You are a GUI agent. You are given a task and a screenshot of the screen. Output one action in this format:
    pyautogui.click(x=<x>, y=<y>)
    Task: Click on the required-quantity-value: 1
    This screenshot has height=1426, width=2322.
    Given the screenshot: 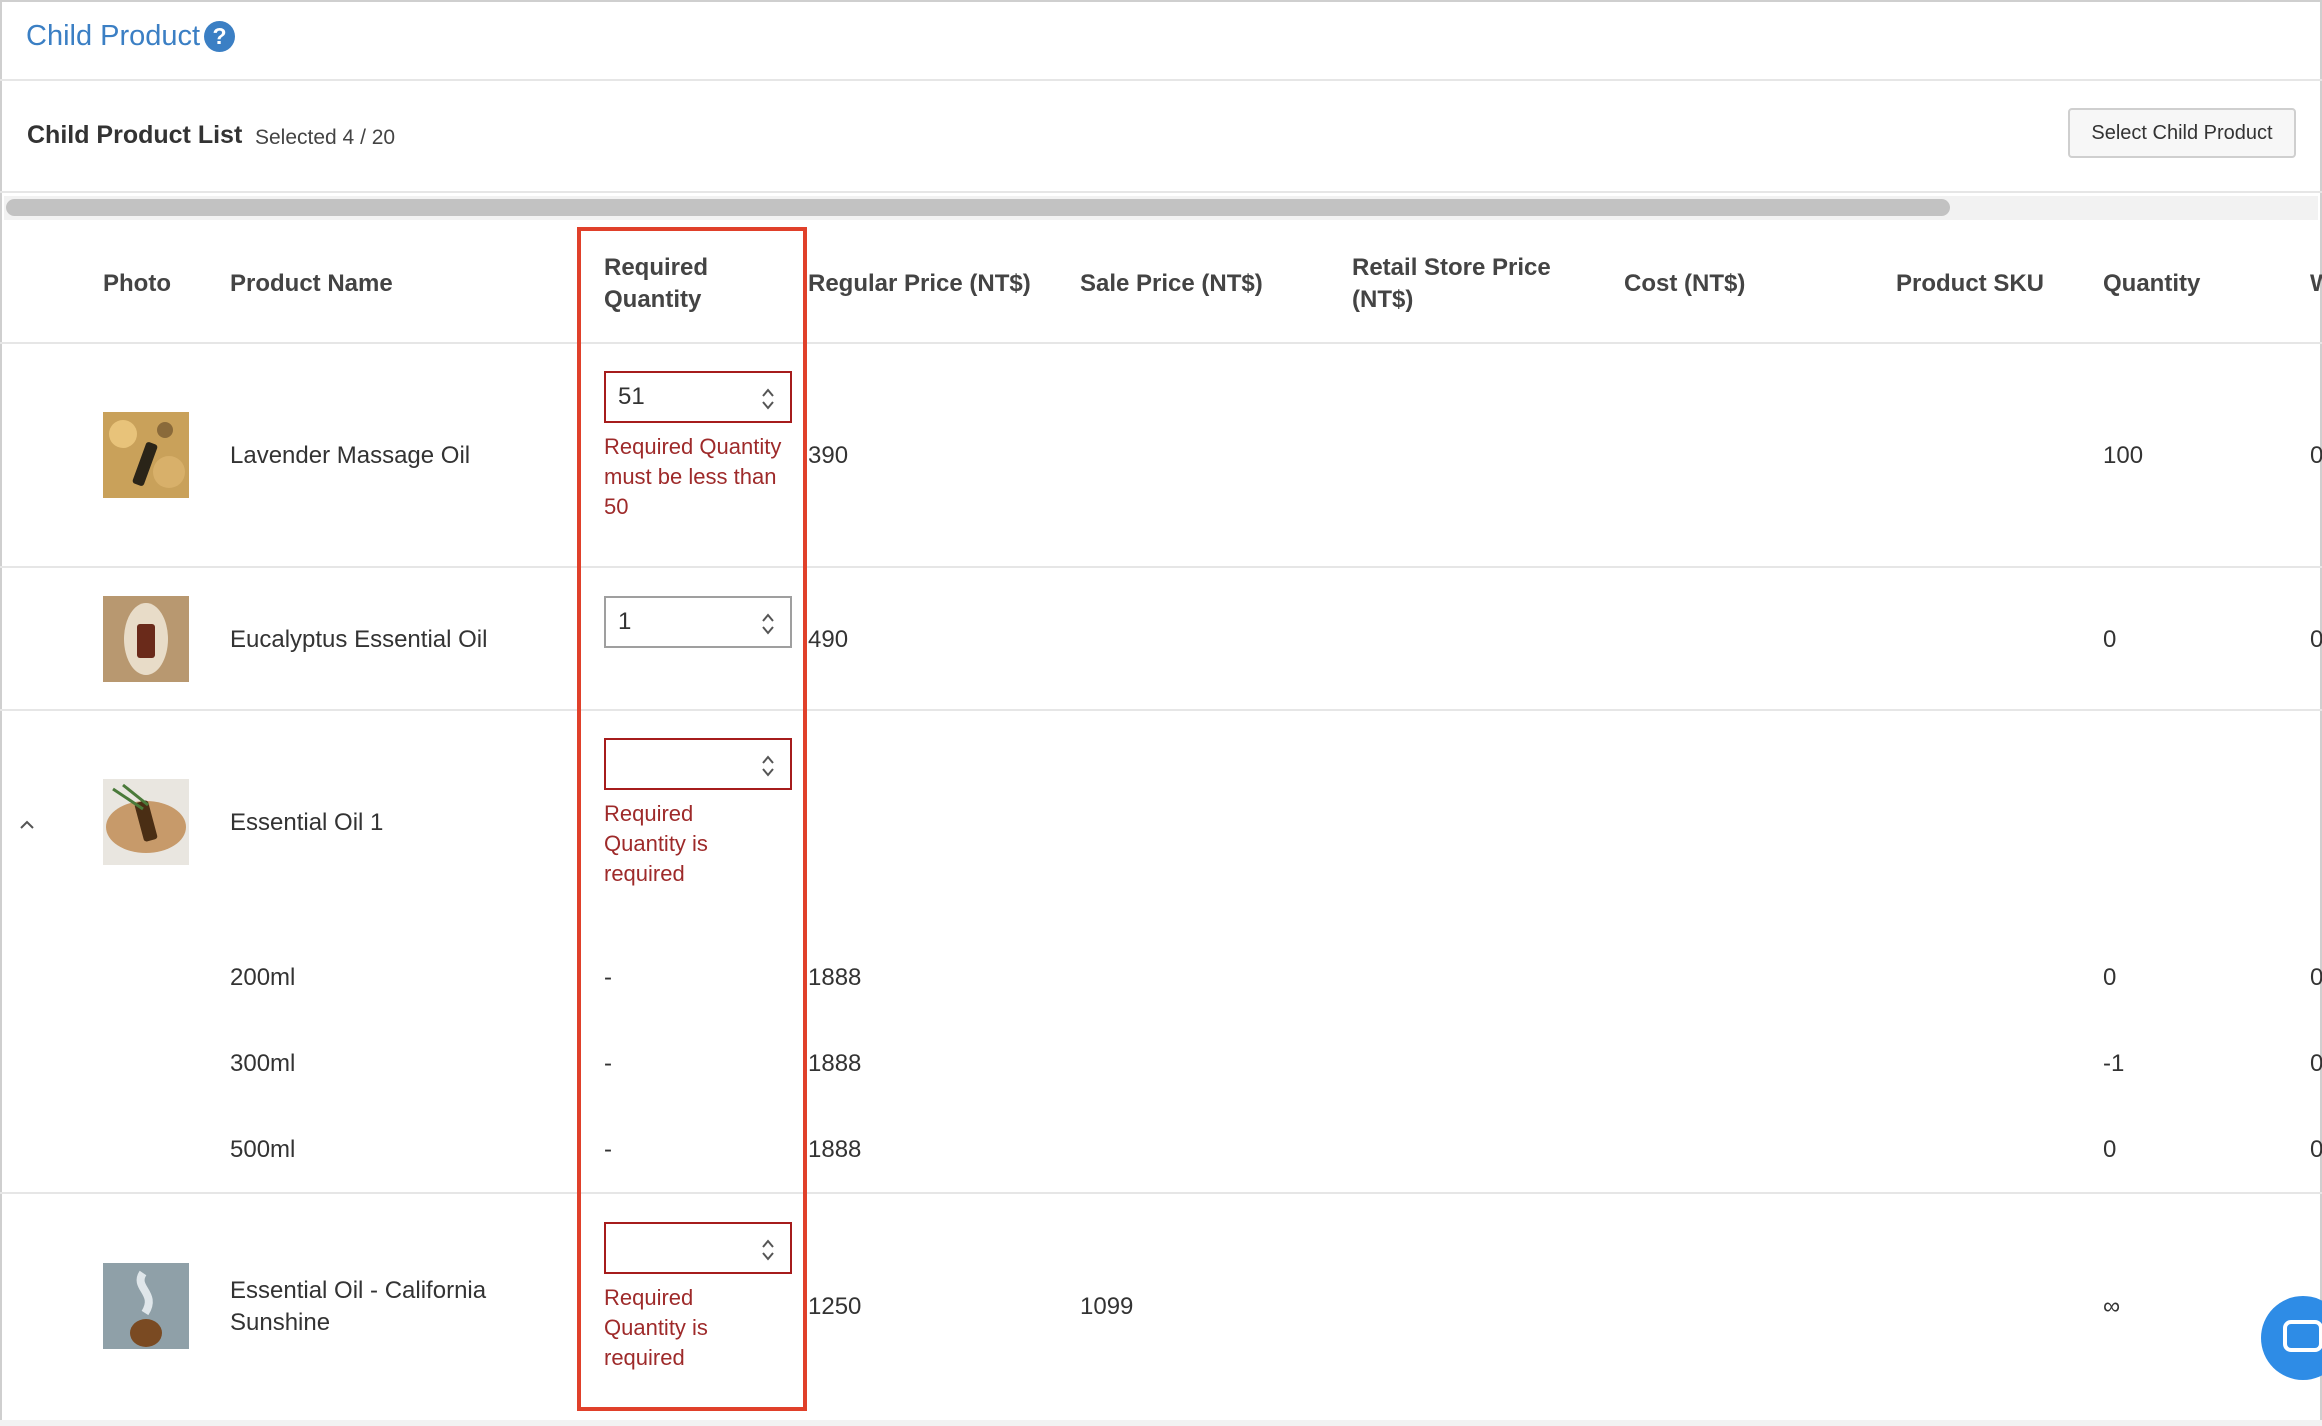 What is the action you would take?
    pyautogui.click(x=625, y=621)
    